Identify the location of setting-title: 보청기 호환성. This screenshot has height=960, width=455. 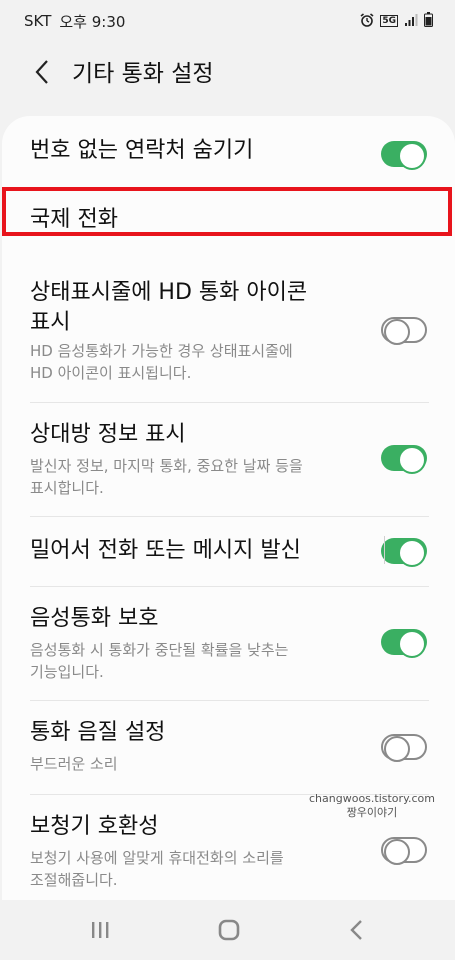
(94, 826).